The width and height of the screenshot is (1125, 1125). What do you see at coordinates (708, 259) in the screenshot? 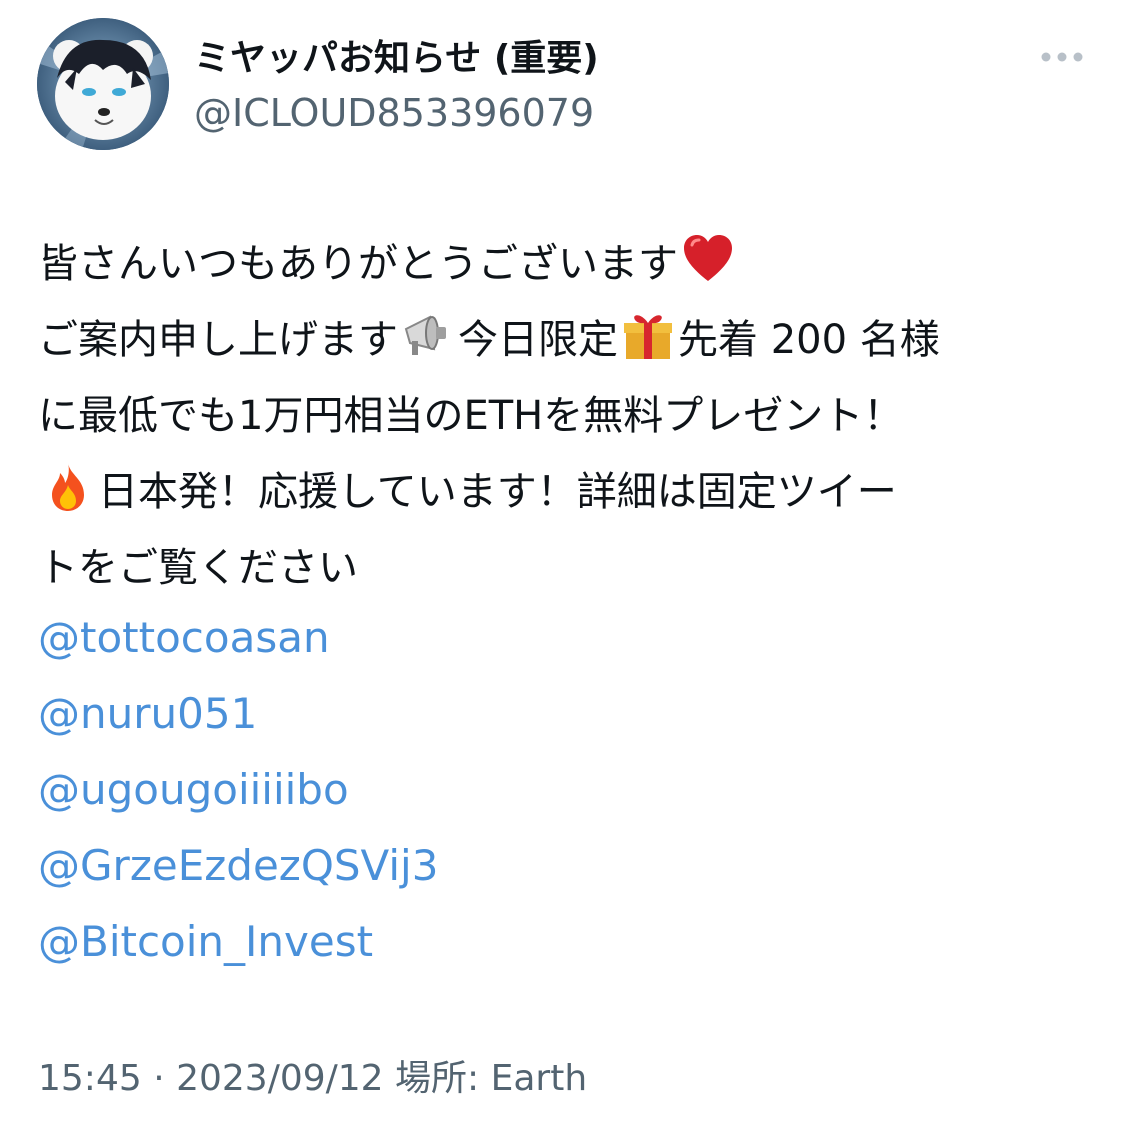
I see `red-heart-icon` at bounding box center [708, 259].